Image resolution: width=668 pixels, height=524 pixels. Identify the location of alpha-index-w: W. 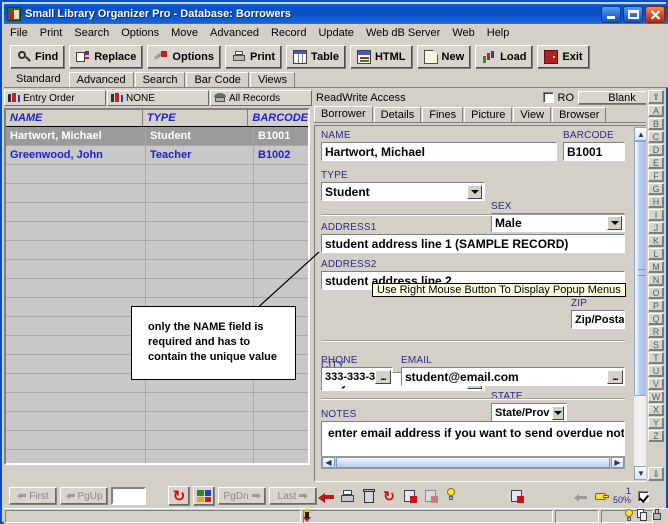
(656, 397).